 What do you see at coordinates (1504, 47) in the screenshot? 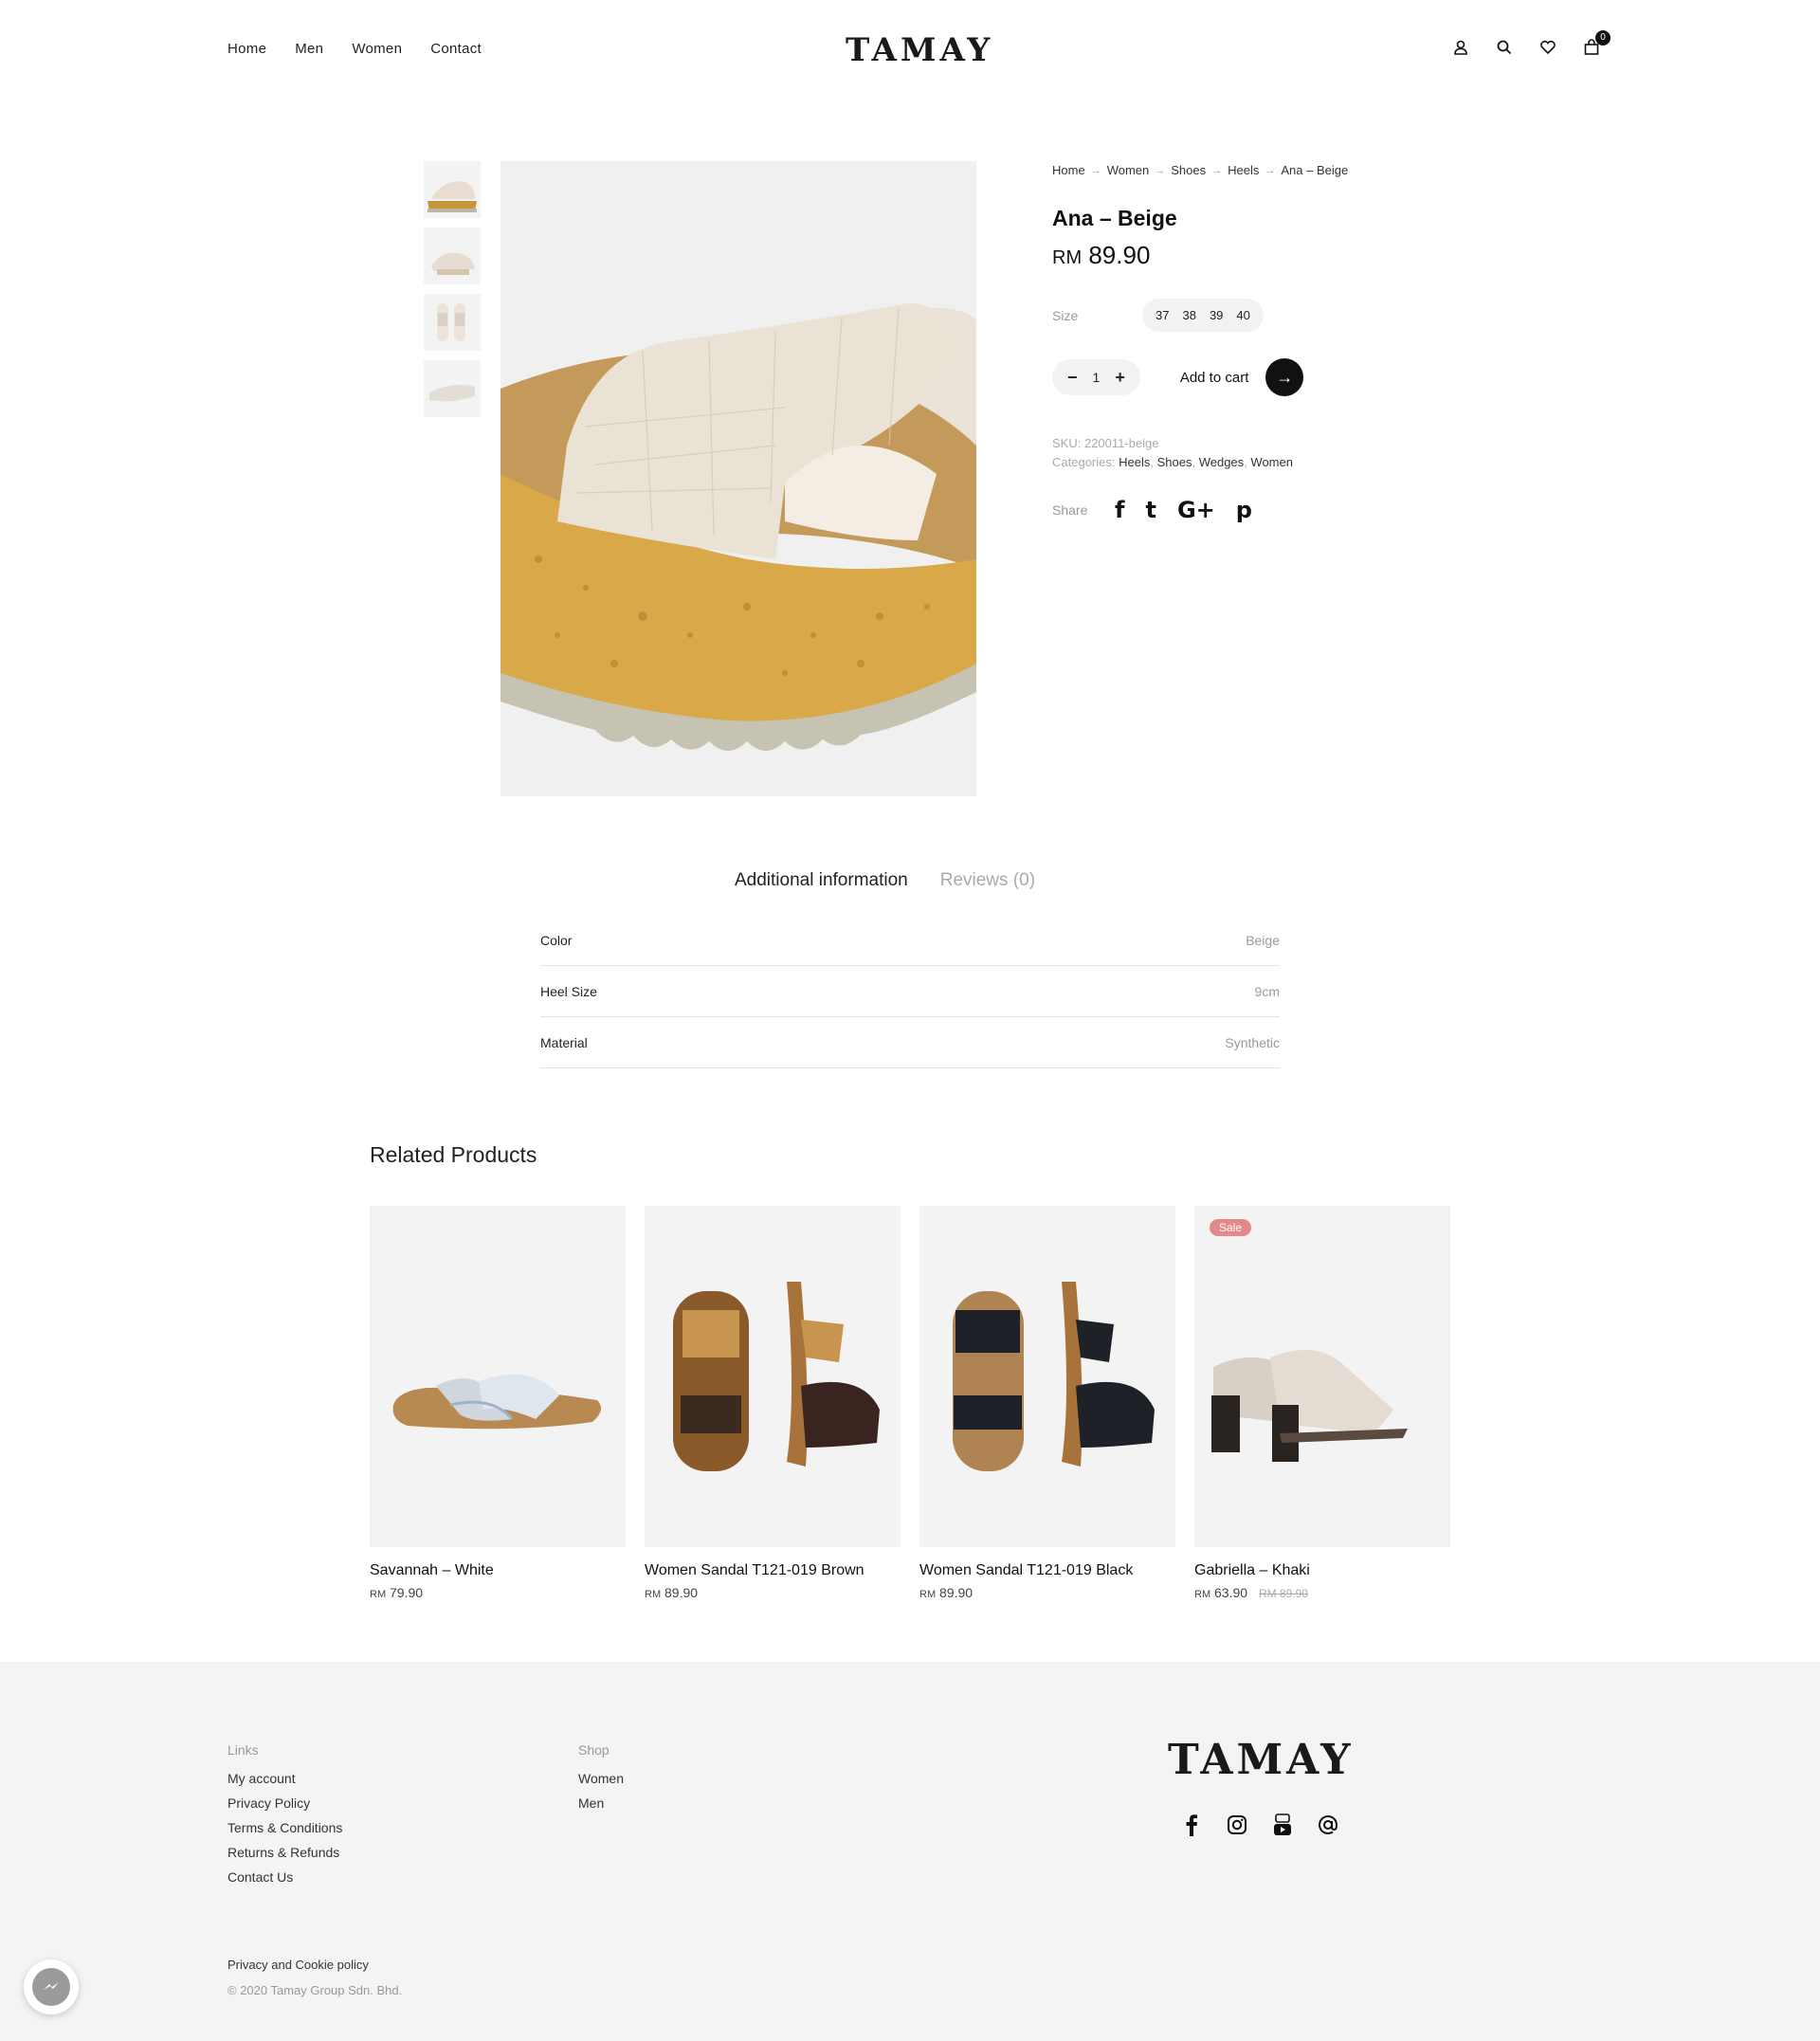
I see `search-icon` at bounding box center [1504, 47].